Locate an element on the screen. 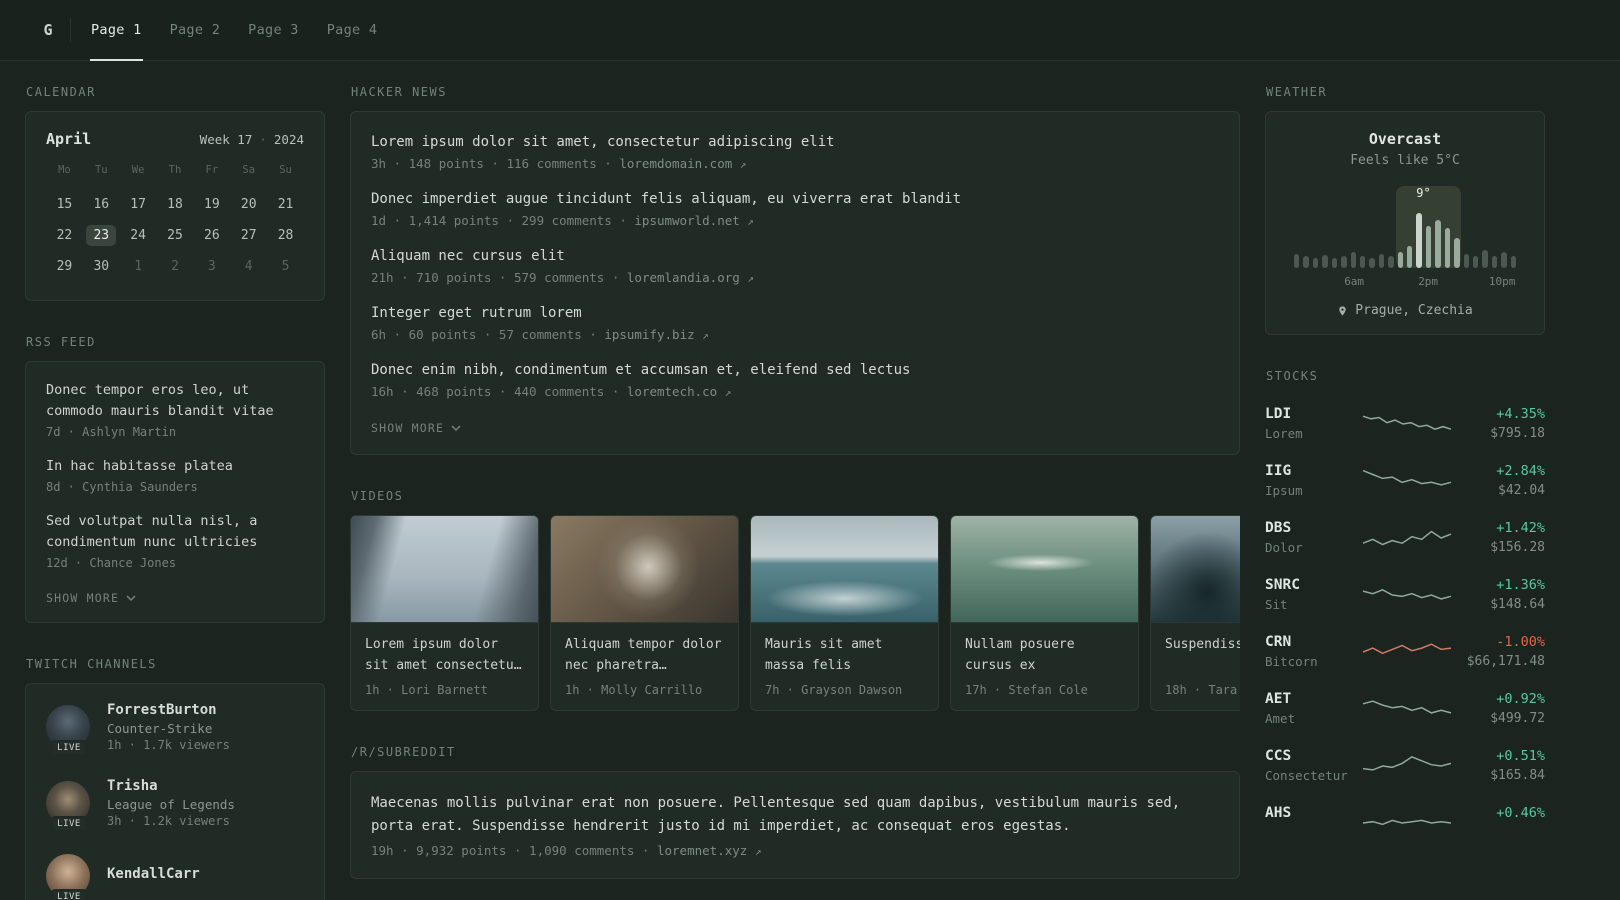 The height and width of the screenshot is (900, 1620). calendar-day-header: Tu is located at coordinates (101, 170).